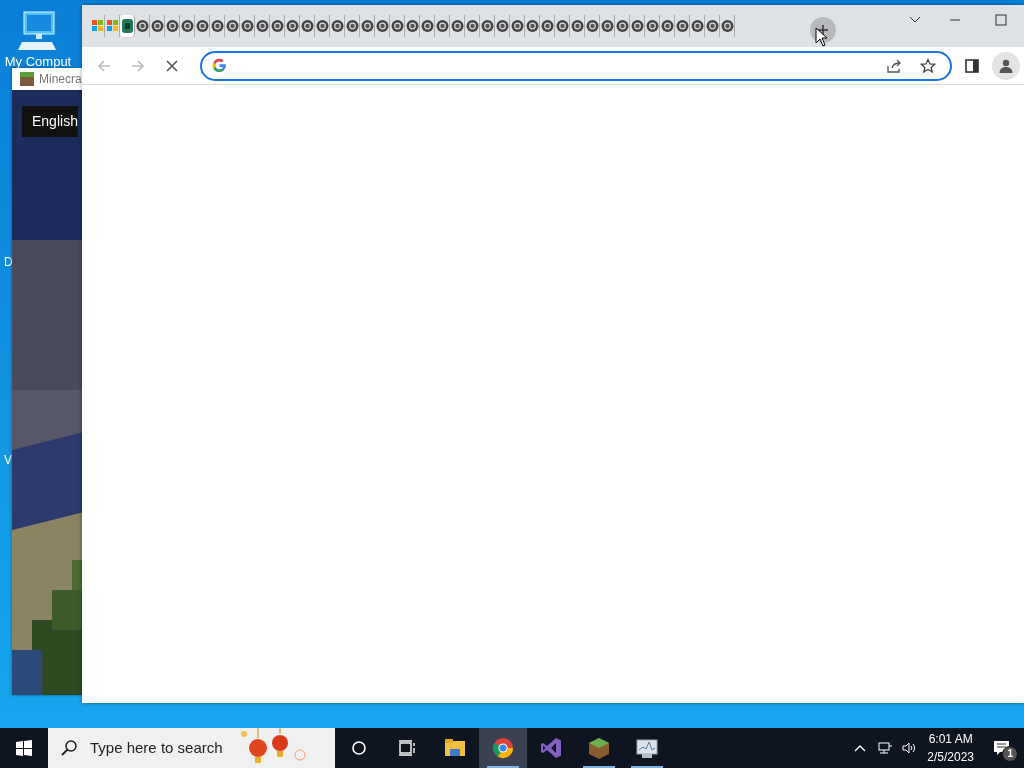  What do you see at coordinates (38, 62) in the screenshot?
I see `icon-label: My Comput` at bounding box center [38, 62].